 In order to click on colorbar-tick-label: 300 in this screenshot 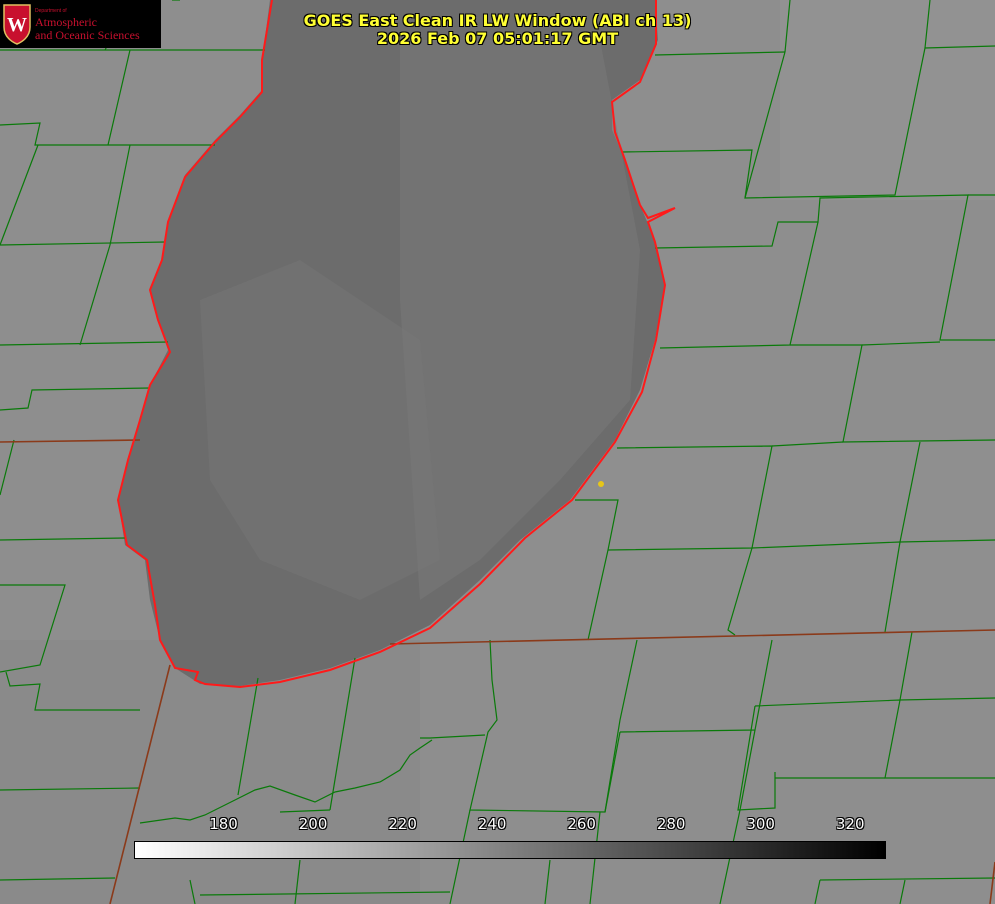, I will do `click(760, 824)`.